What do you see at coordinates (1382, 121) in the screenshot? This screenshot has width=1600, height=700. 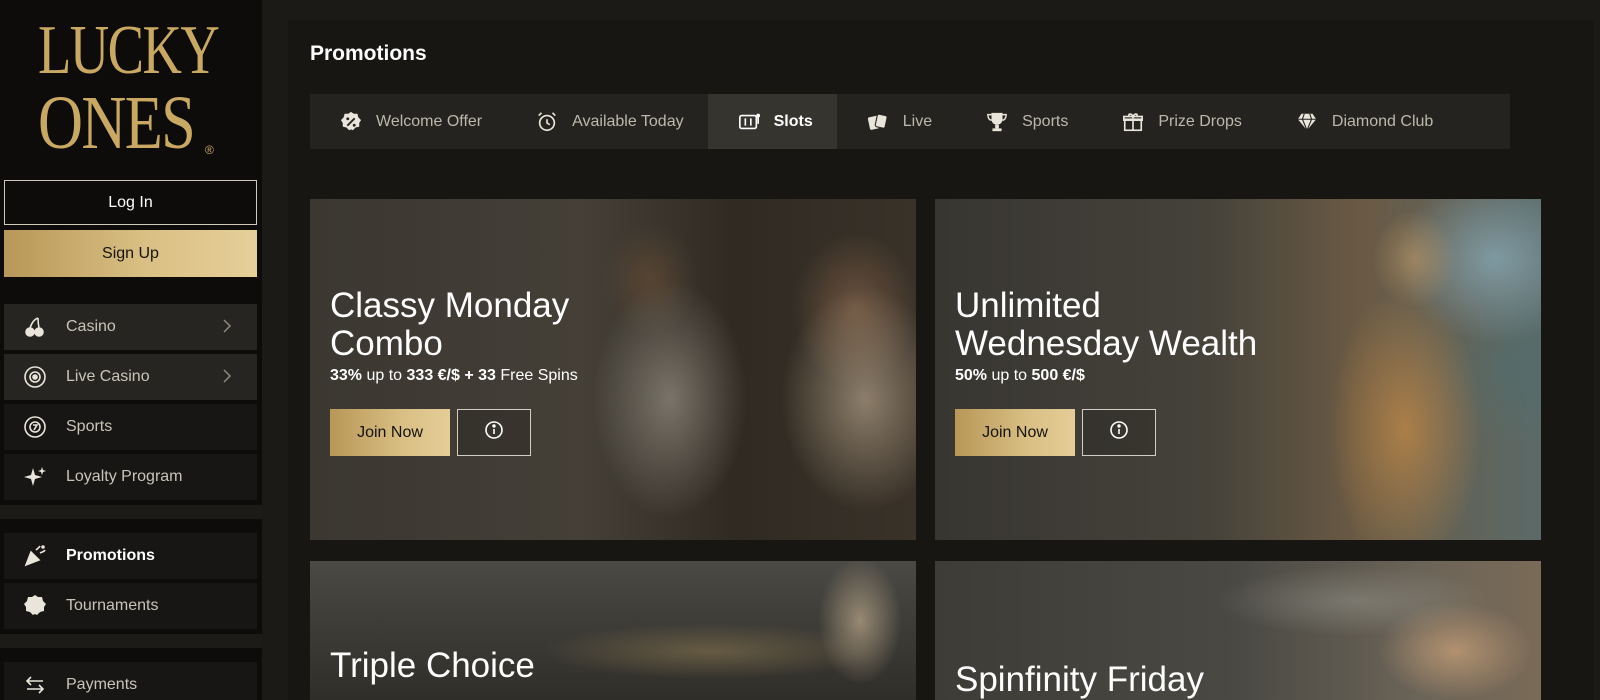 I see `tab-label: Diamond Club` at bounding box center [1382, 121].